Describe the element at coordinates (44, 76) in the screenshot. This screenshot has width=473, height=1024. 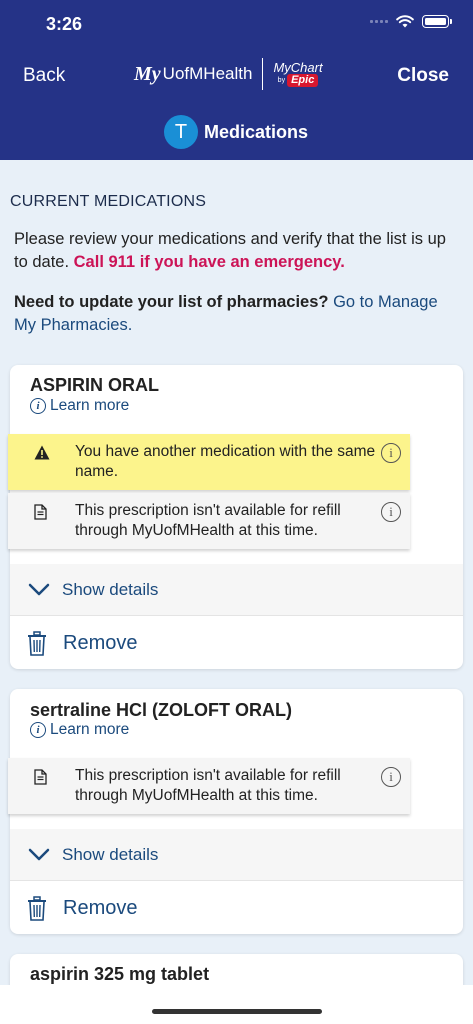
I see `back-button: Back` at that location.